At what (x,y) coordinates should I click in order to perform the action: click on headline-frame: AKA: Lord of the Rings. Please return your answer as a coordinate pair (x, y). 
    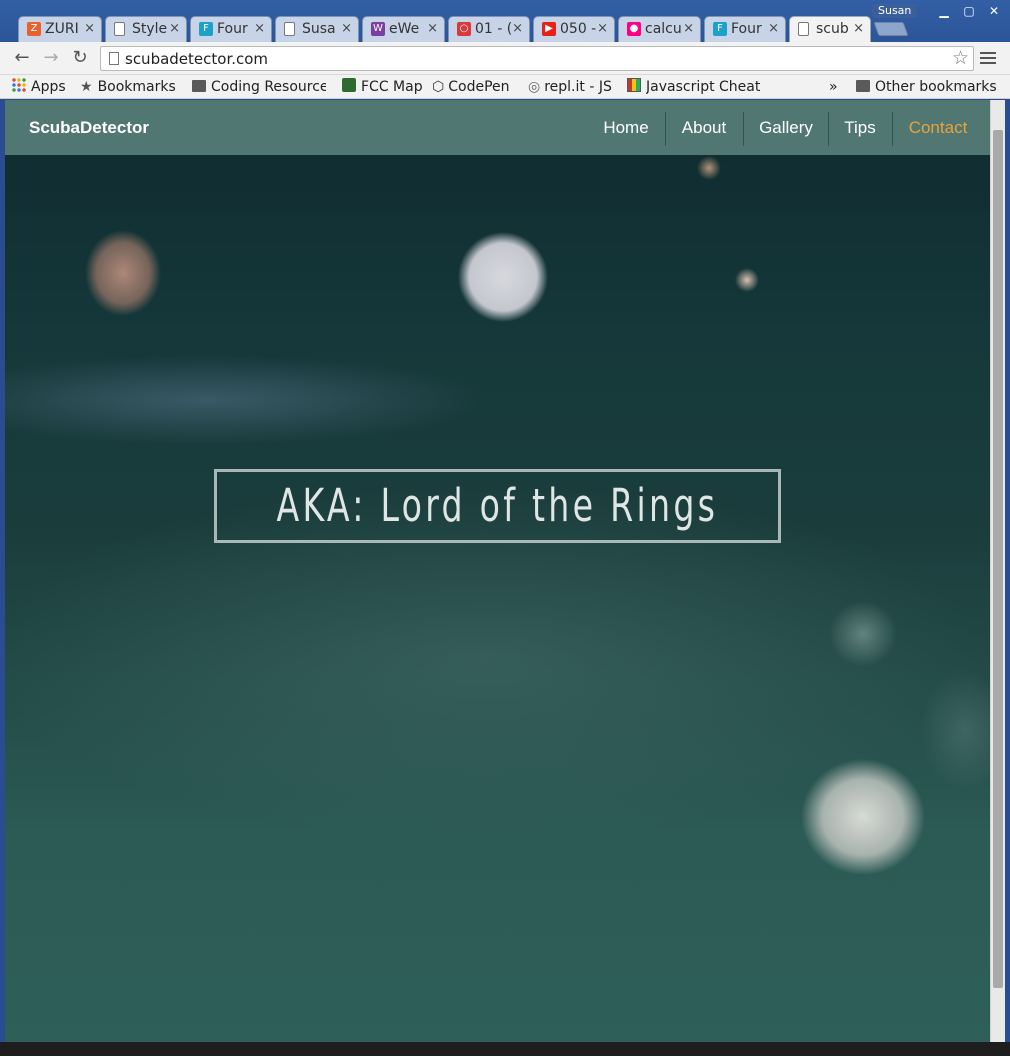
    Looking at the image, I should click on (497, 506).